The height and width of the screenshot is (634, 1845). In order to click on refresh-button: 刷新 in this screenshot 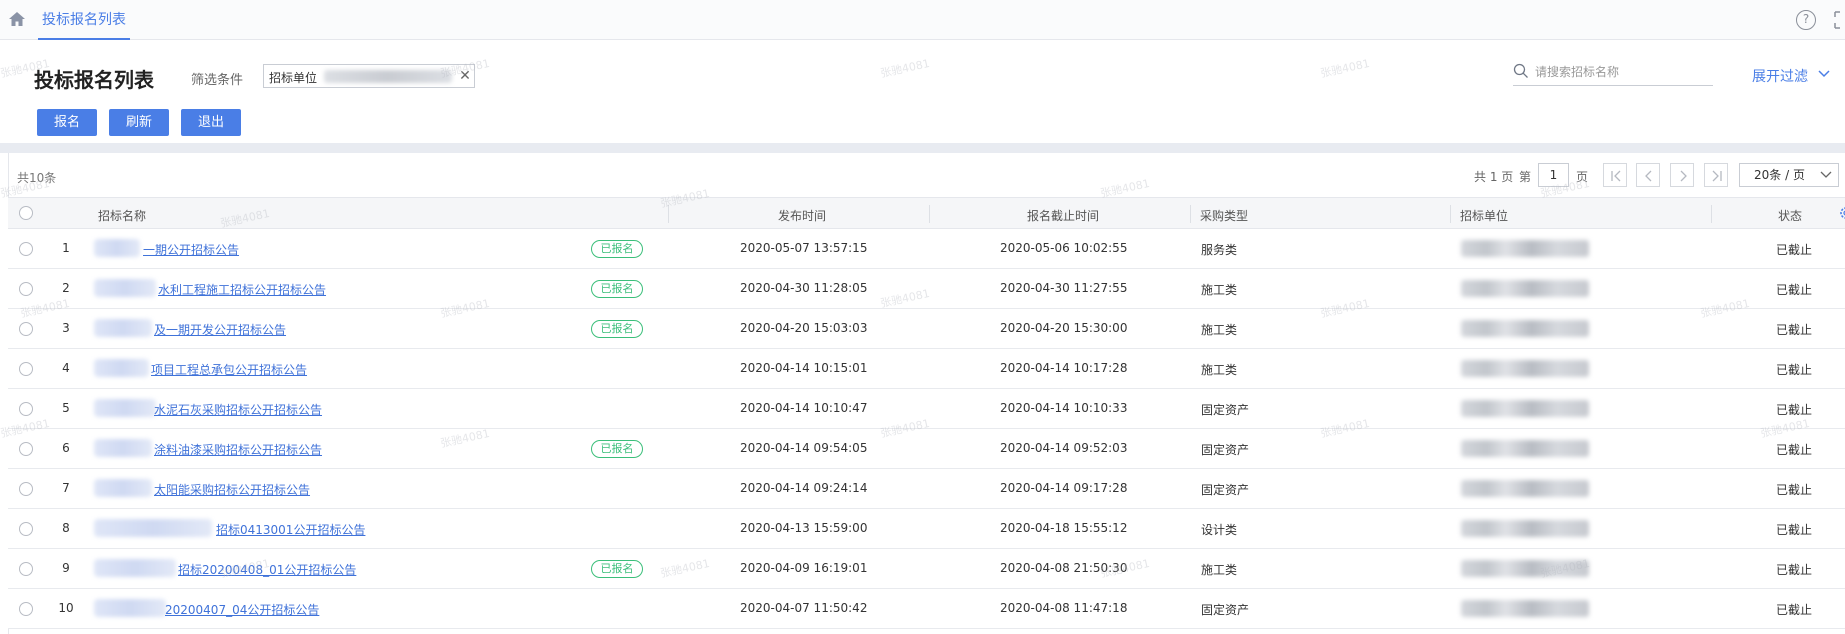, I will do `click(139, 122)`.